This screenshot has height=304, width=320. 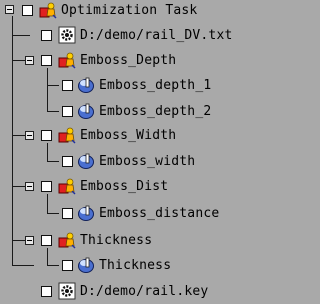 I want to click on tree-node-group: Emboss_Width, so click(x=108, y=135).